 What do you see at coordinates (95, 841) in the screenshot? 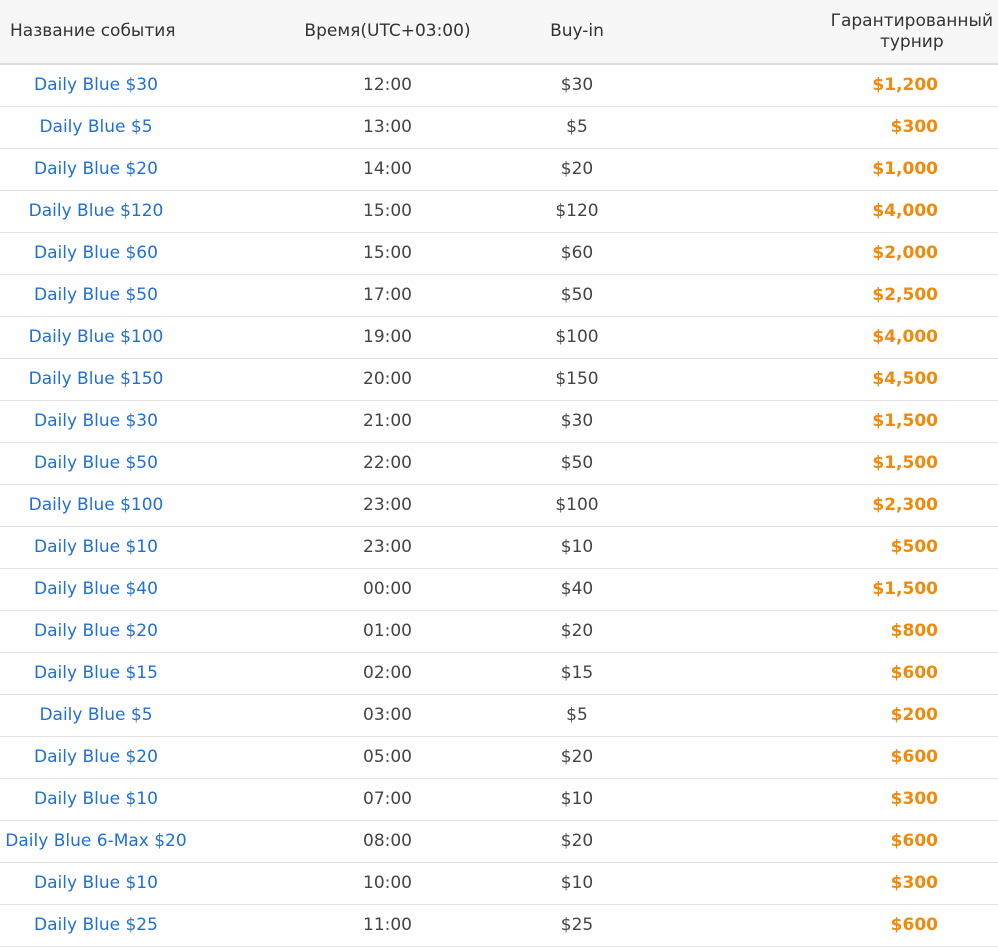
I see `event-name-link: Daily Blue 6-Max $20` at bounding box center [95, 841].